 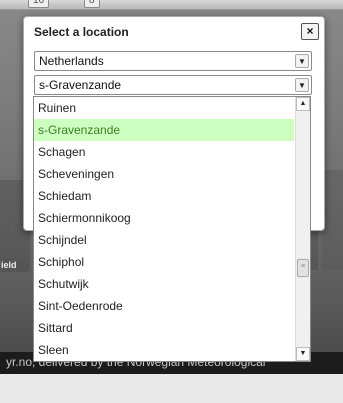 I want to click on list-scrollbar: ▲ ≡ ▼, so click(x=302, y=229).